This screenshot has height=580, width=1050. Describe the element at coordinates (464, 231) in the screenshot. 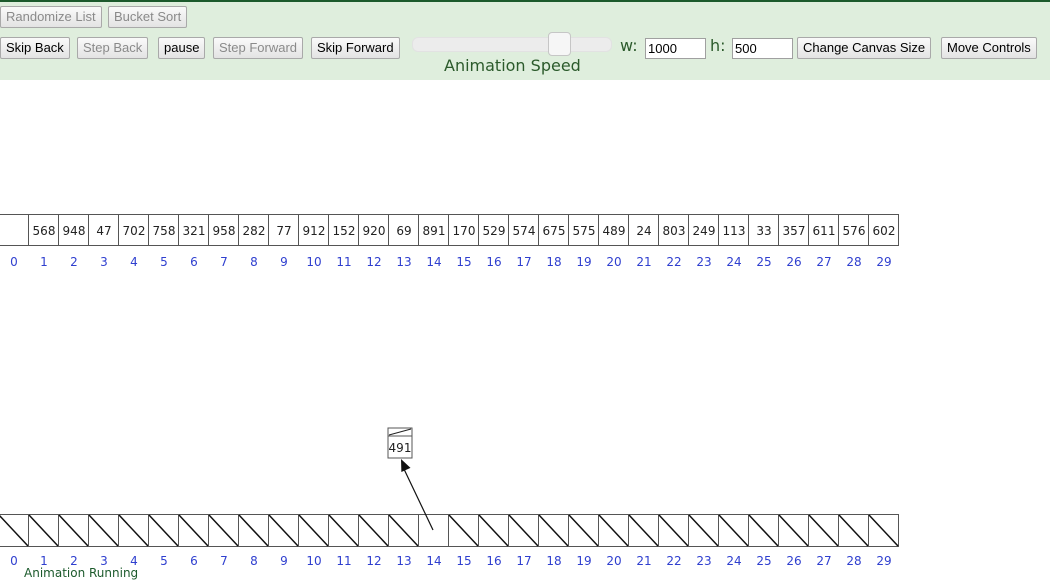

I see `array-cell-value: 170` at that location.